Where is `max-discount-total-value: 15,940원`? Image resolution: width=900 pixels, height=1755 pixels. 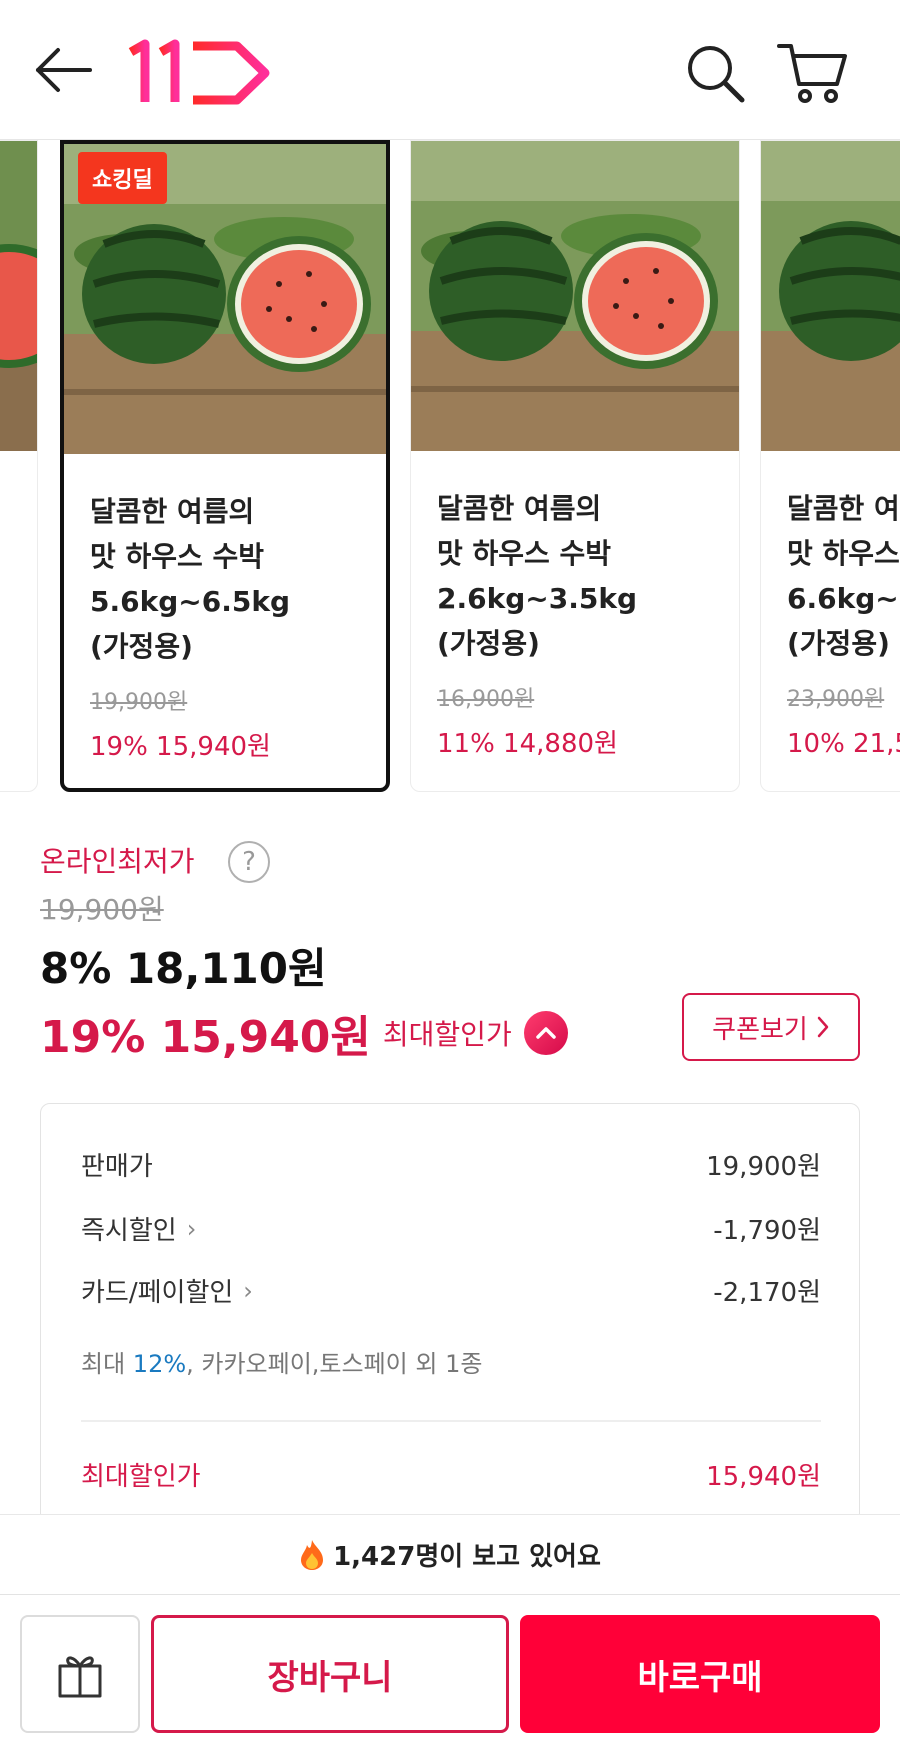 max-discount-total-value: 15,940원 is located at coordinates (763, 1477).